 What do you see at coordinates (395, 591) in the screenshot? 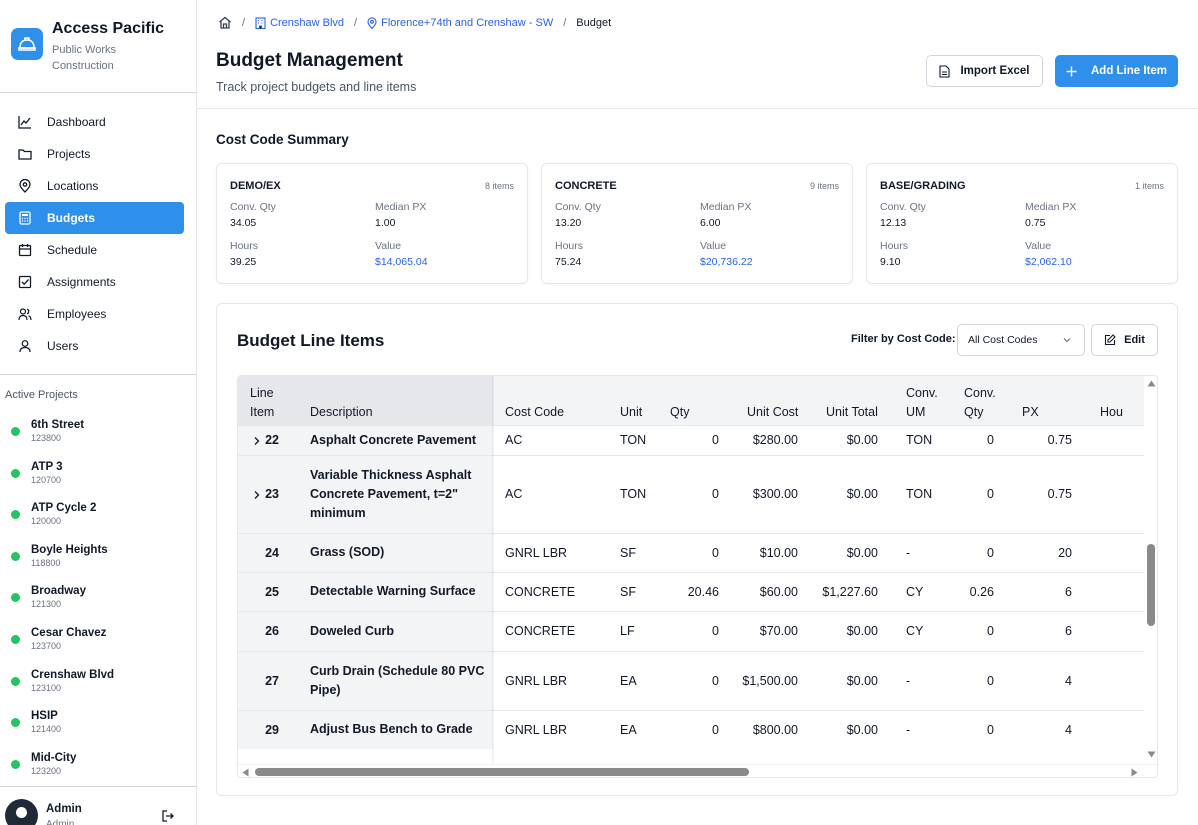
I see `description-cell: Detectable Warning Surface` at bounding box center [395, 591].